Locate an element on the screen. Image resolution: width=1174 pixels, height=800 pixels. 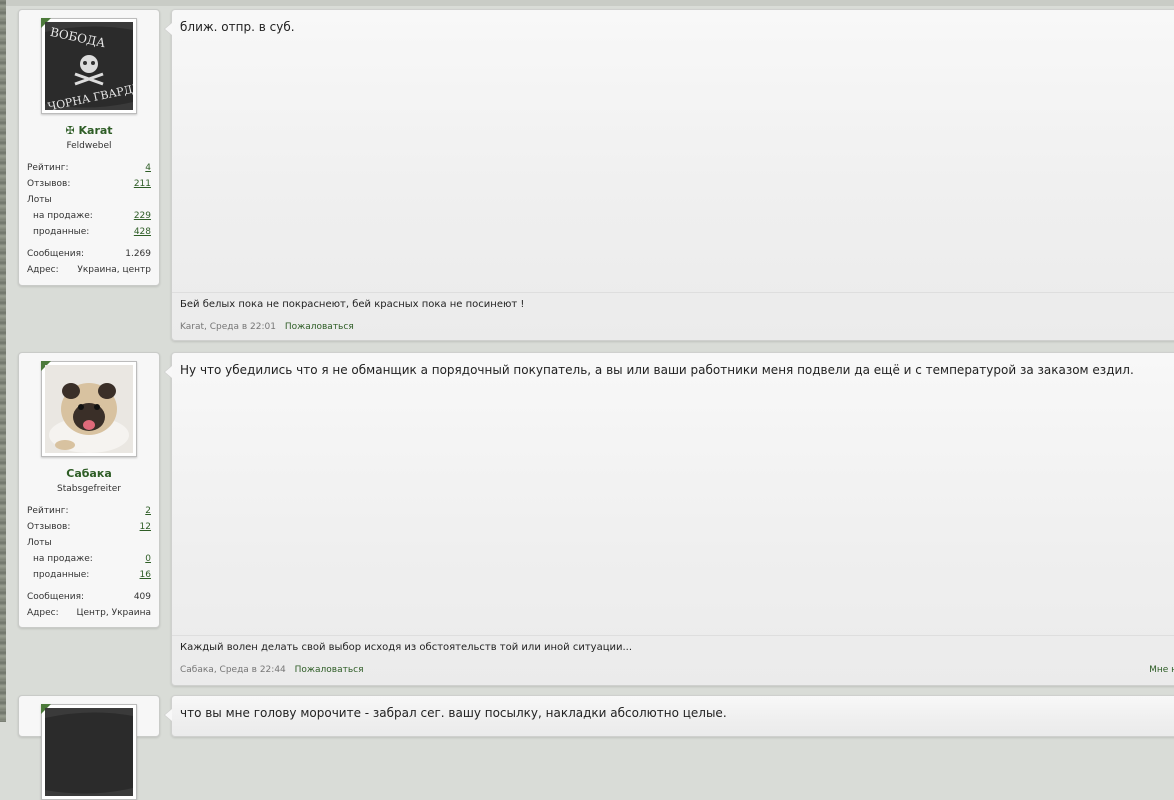
page-top-edge is located at coordinates (590, 3).